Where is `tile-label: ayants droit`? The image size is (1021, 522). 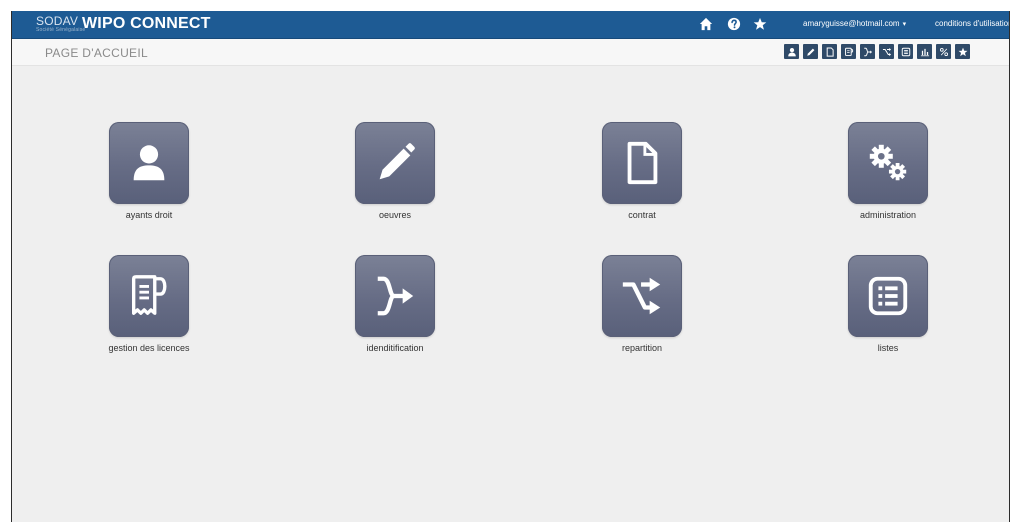
tile-label: ayants droit is located at coordinates (149, 215).